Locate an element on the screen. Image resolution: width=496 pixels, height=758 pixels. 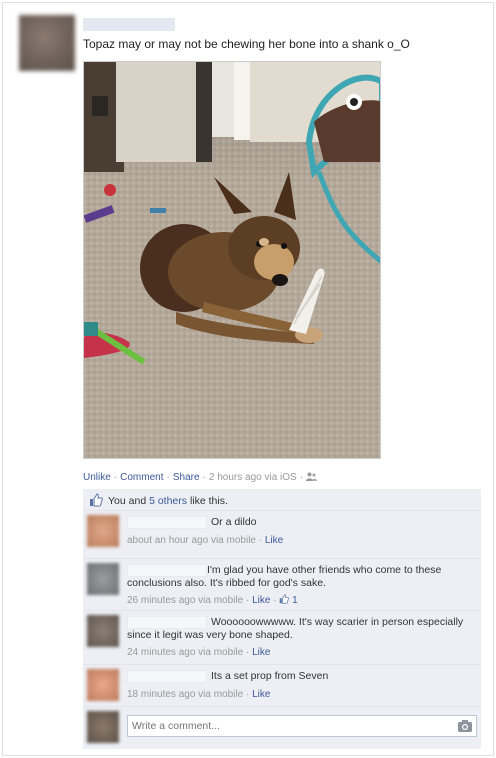
comment-timestamp: 18 minutes ago via mobile is located at coordinates (185, 694).